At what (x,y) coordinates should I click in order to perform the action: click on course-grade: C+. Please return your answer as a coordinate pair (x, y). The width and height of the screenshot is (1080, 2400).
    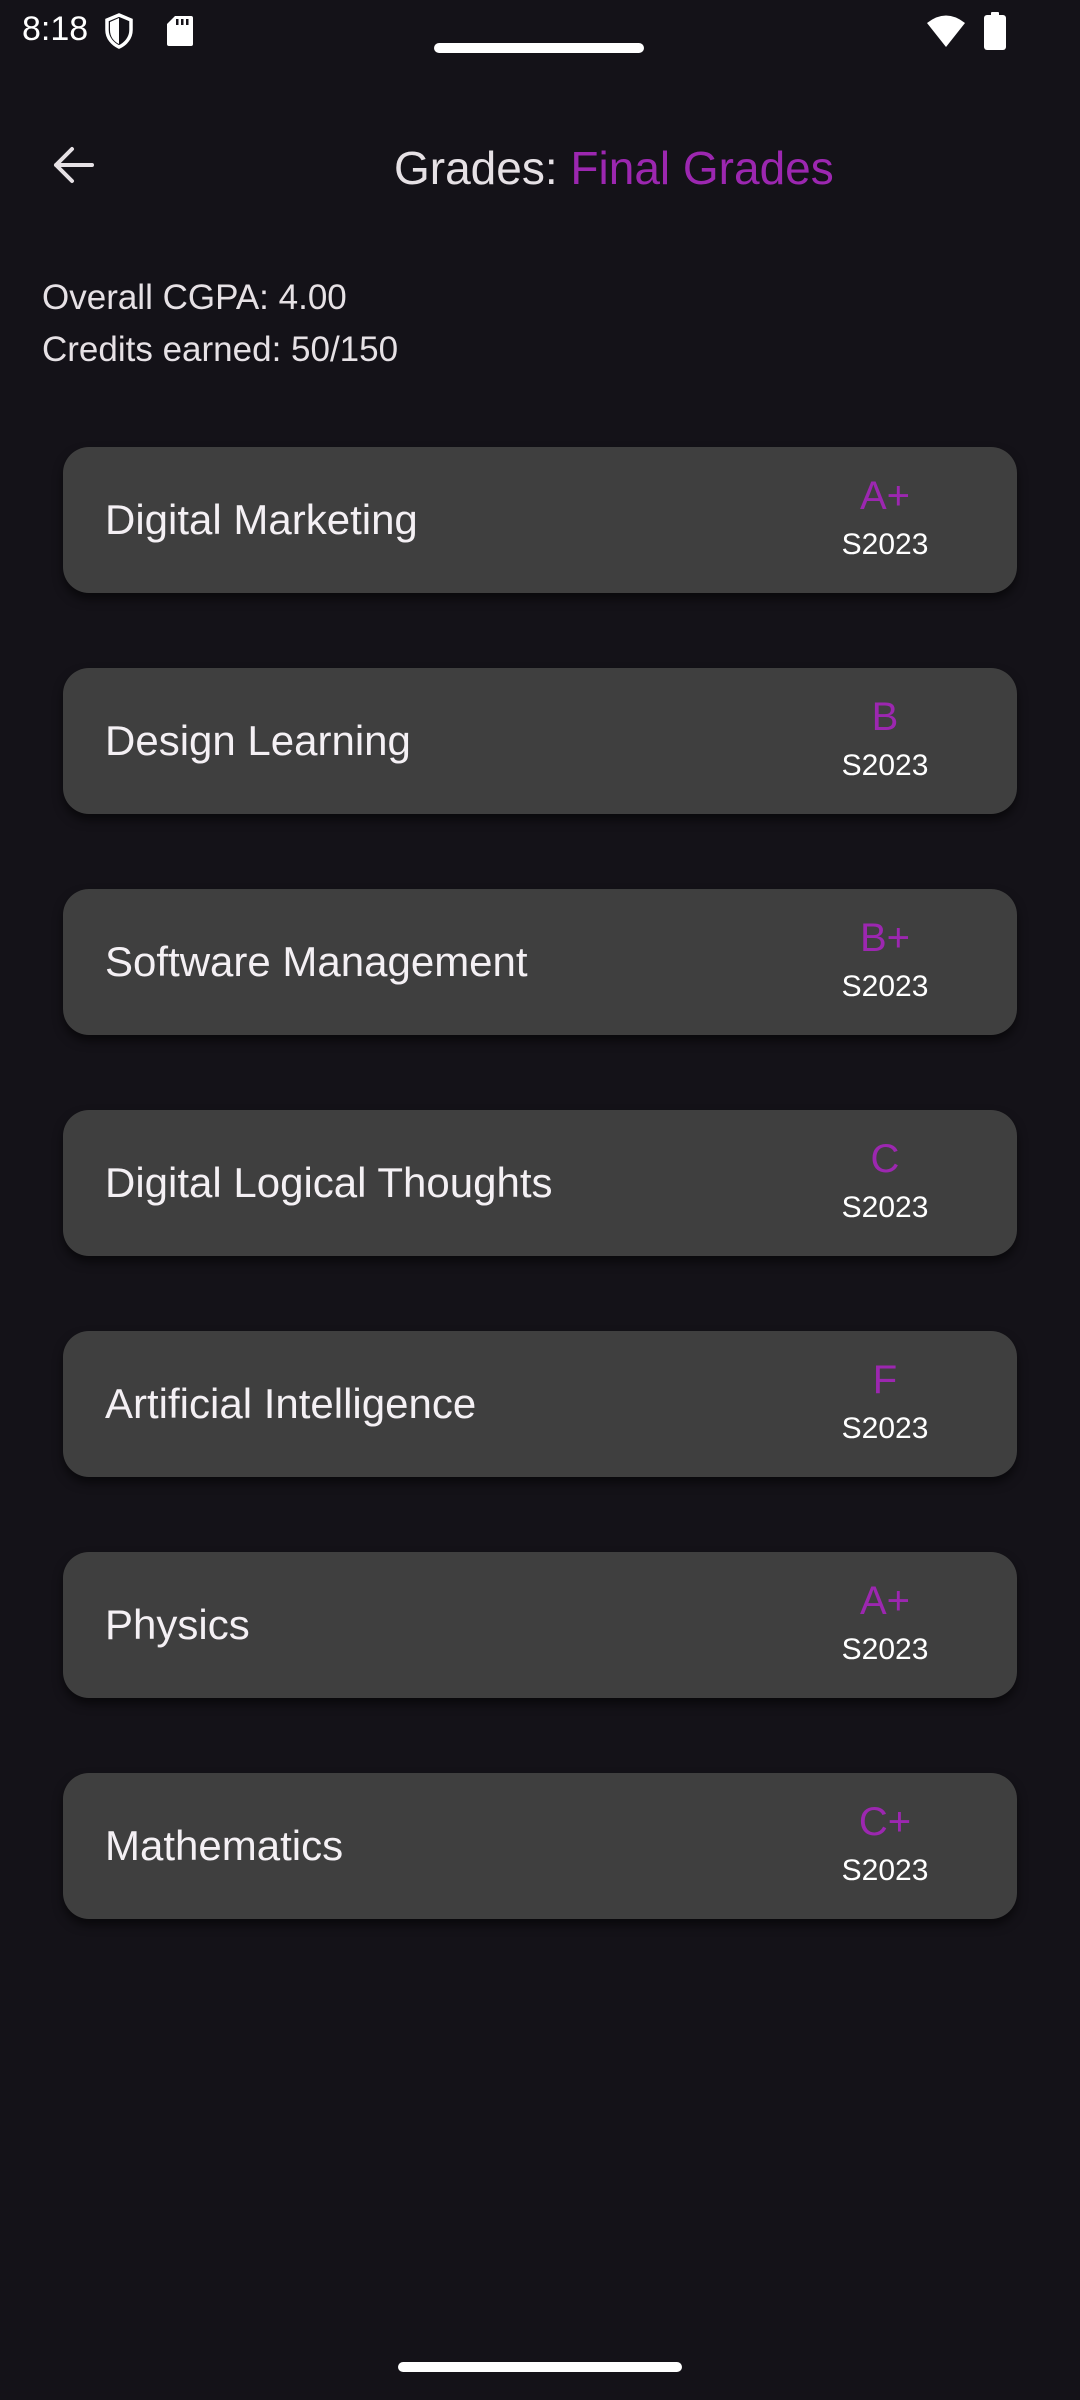
    Looking at the image, I should click on (885, 1822).